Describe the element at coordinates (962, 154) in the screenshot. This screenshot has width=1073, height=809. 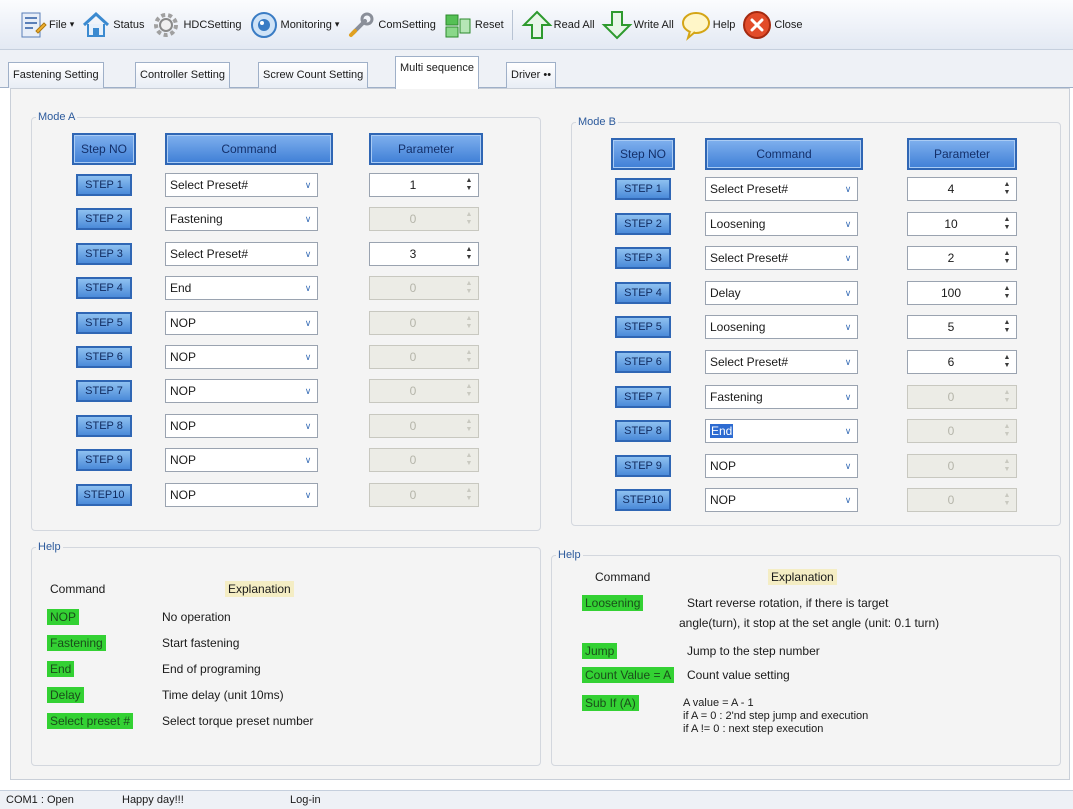
I see `mode-b-parameter-header: Parameter` at that location.